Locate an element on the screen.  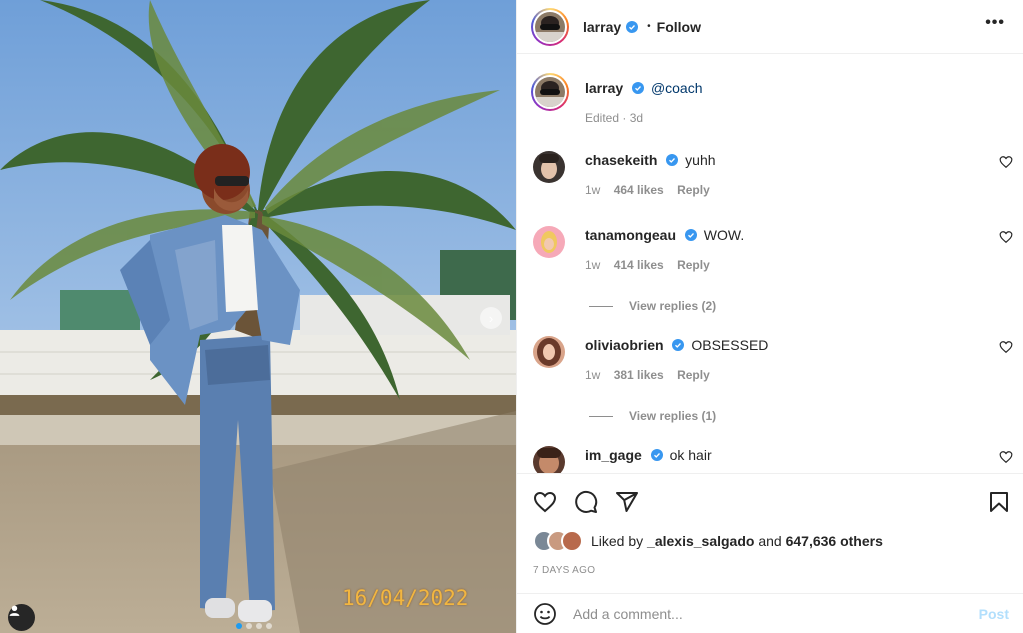
post-timestamp: 7 DAYS AGO is located at coordinates (564, 570).